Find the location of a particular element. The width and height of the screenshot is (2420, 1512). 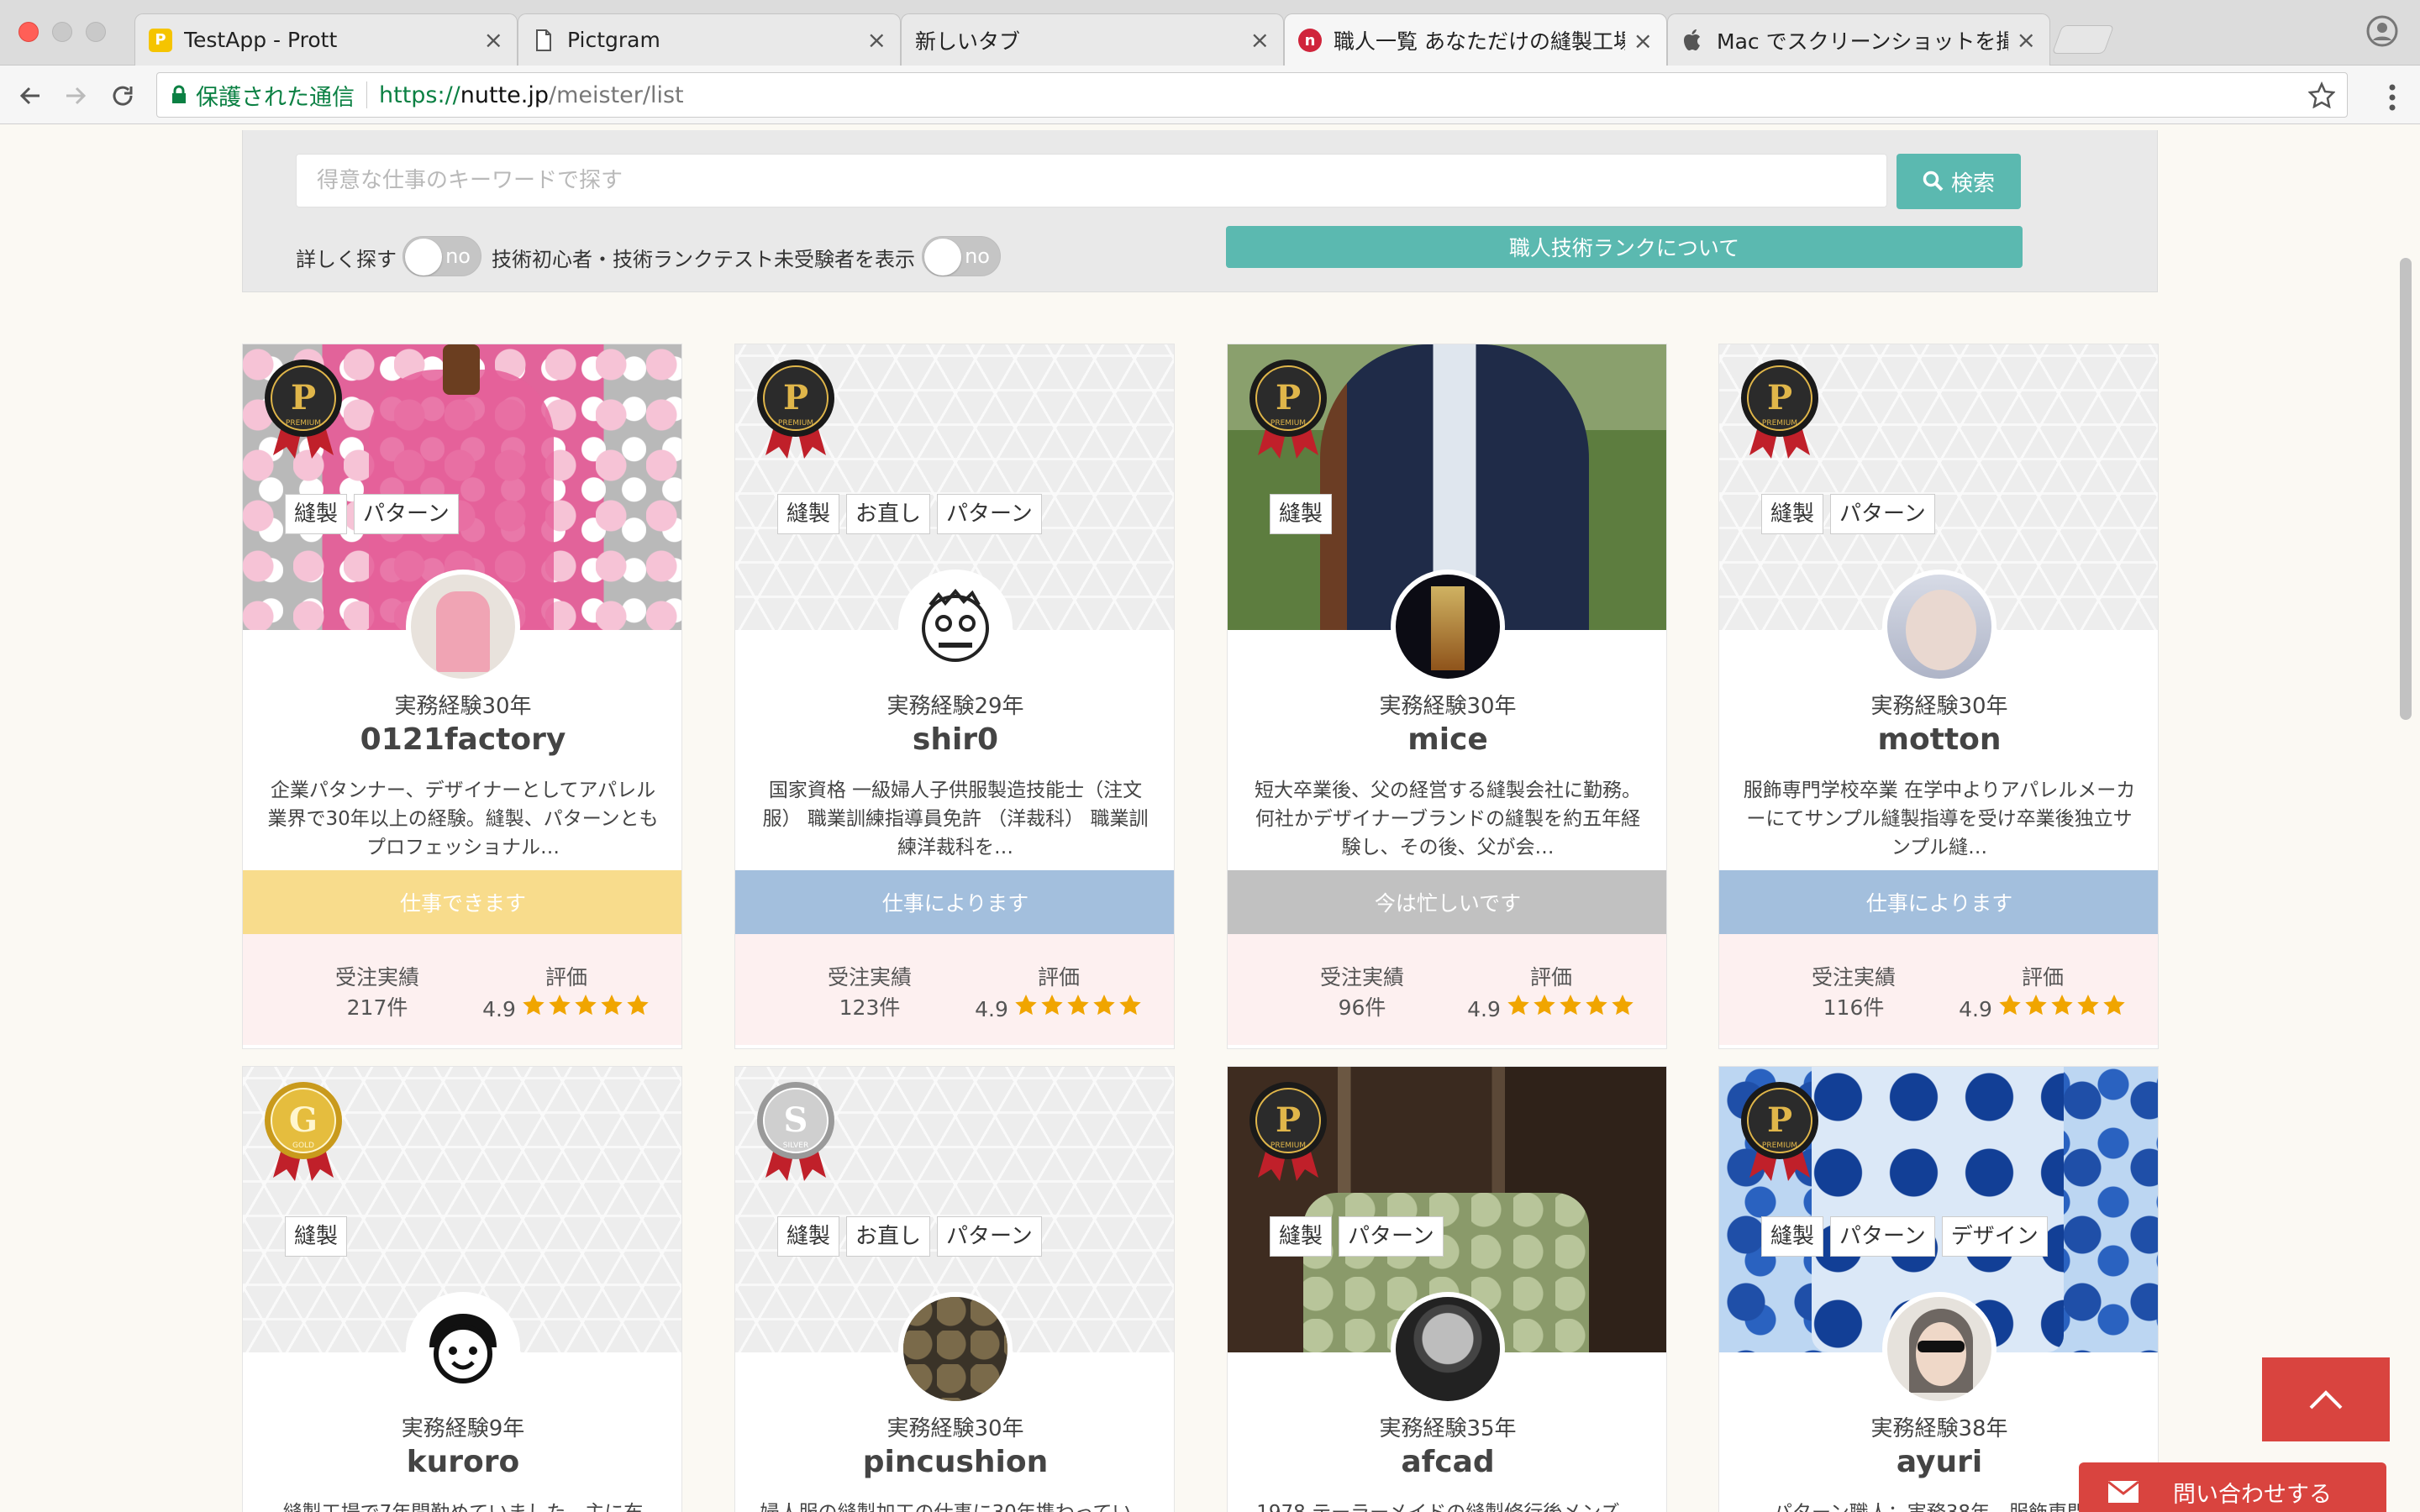

contact-button: 問い合わせする is located at coordinates (2232, 1487).